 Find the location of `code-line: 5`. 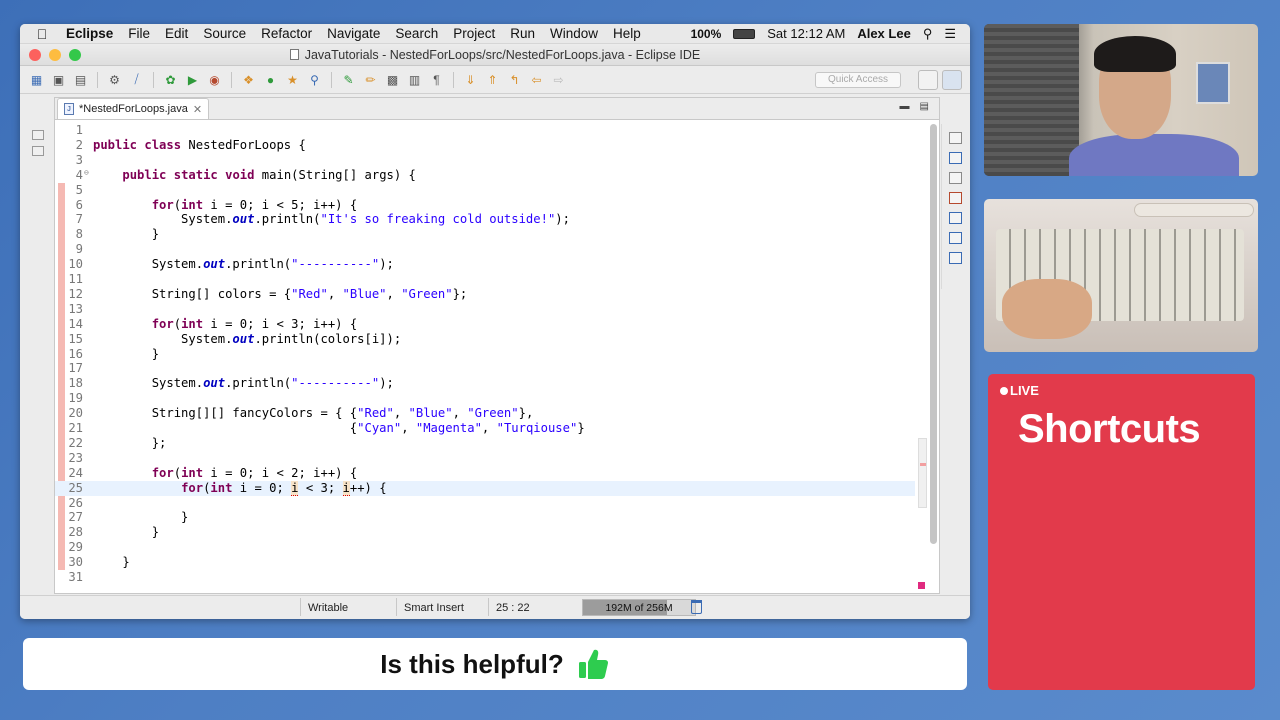

code-line: 5 is located at coordinates (485, 190).